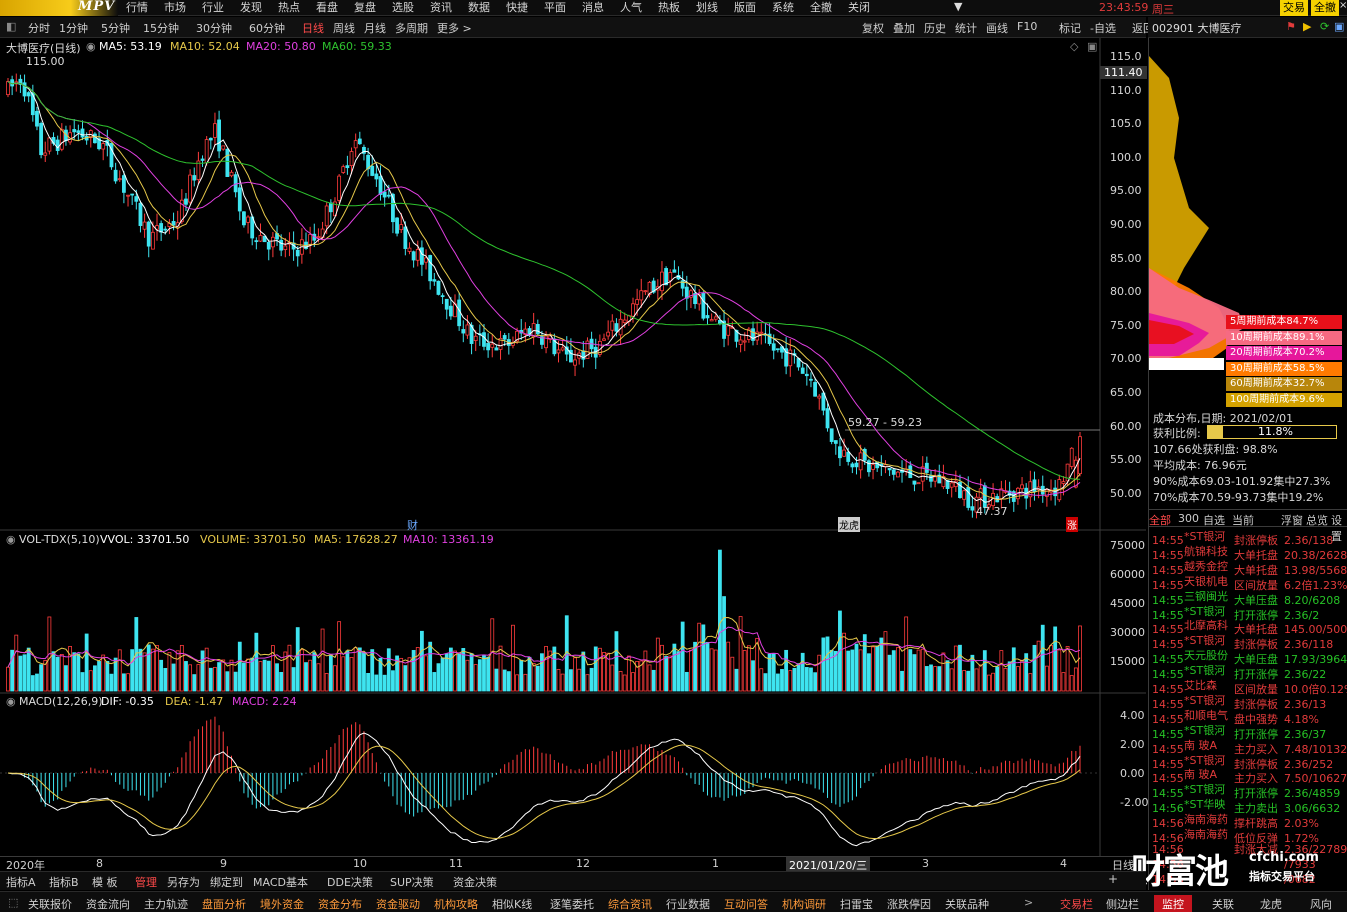 The image size is (1347, 912). I want to click on indicator-tab-8: SUP决策, so click(412, 882).